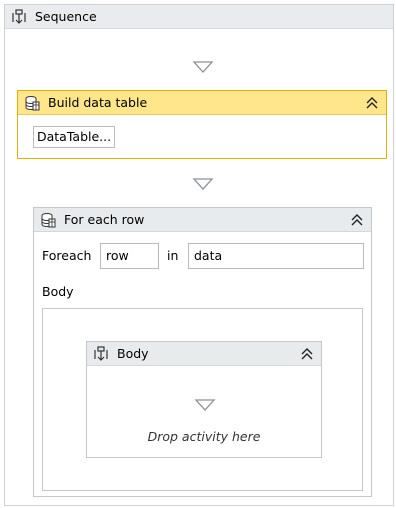 The width and height of the screenshot is (396, 508). I want to click on sequence-title: Sequence, so click(66, 16).